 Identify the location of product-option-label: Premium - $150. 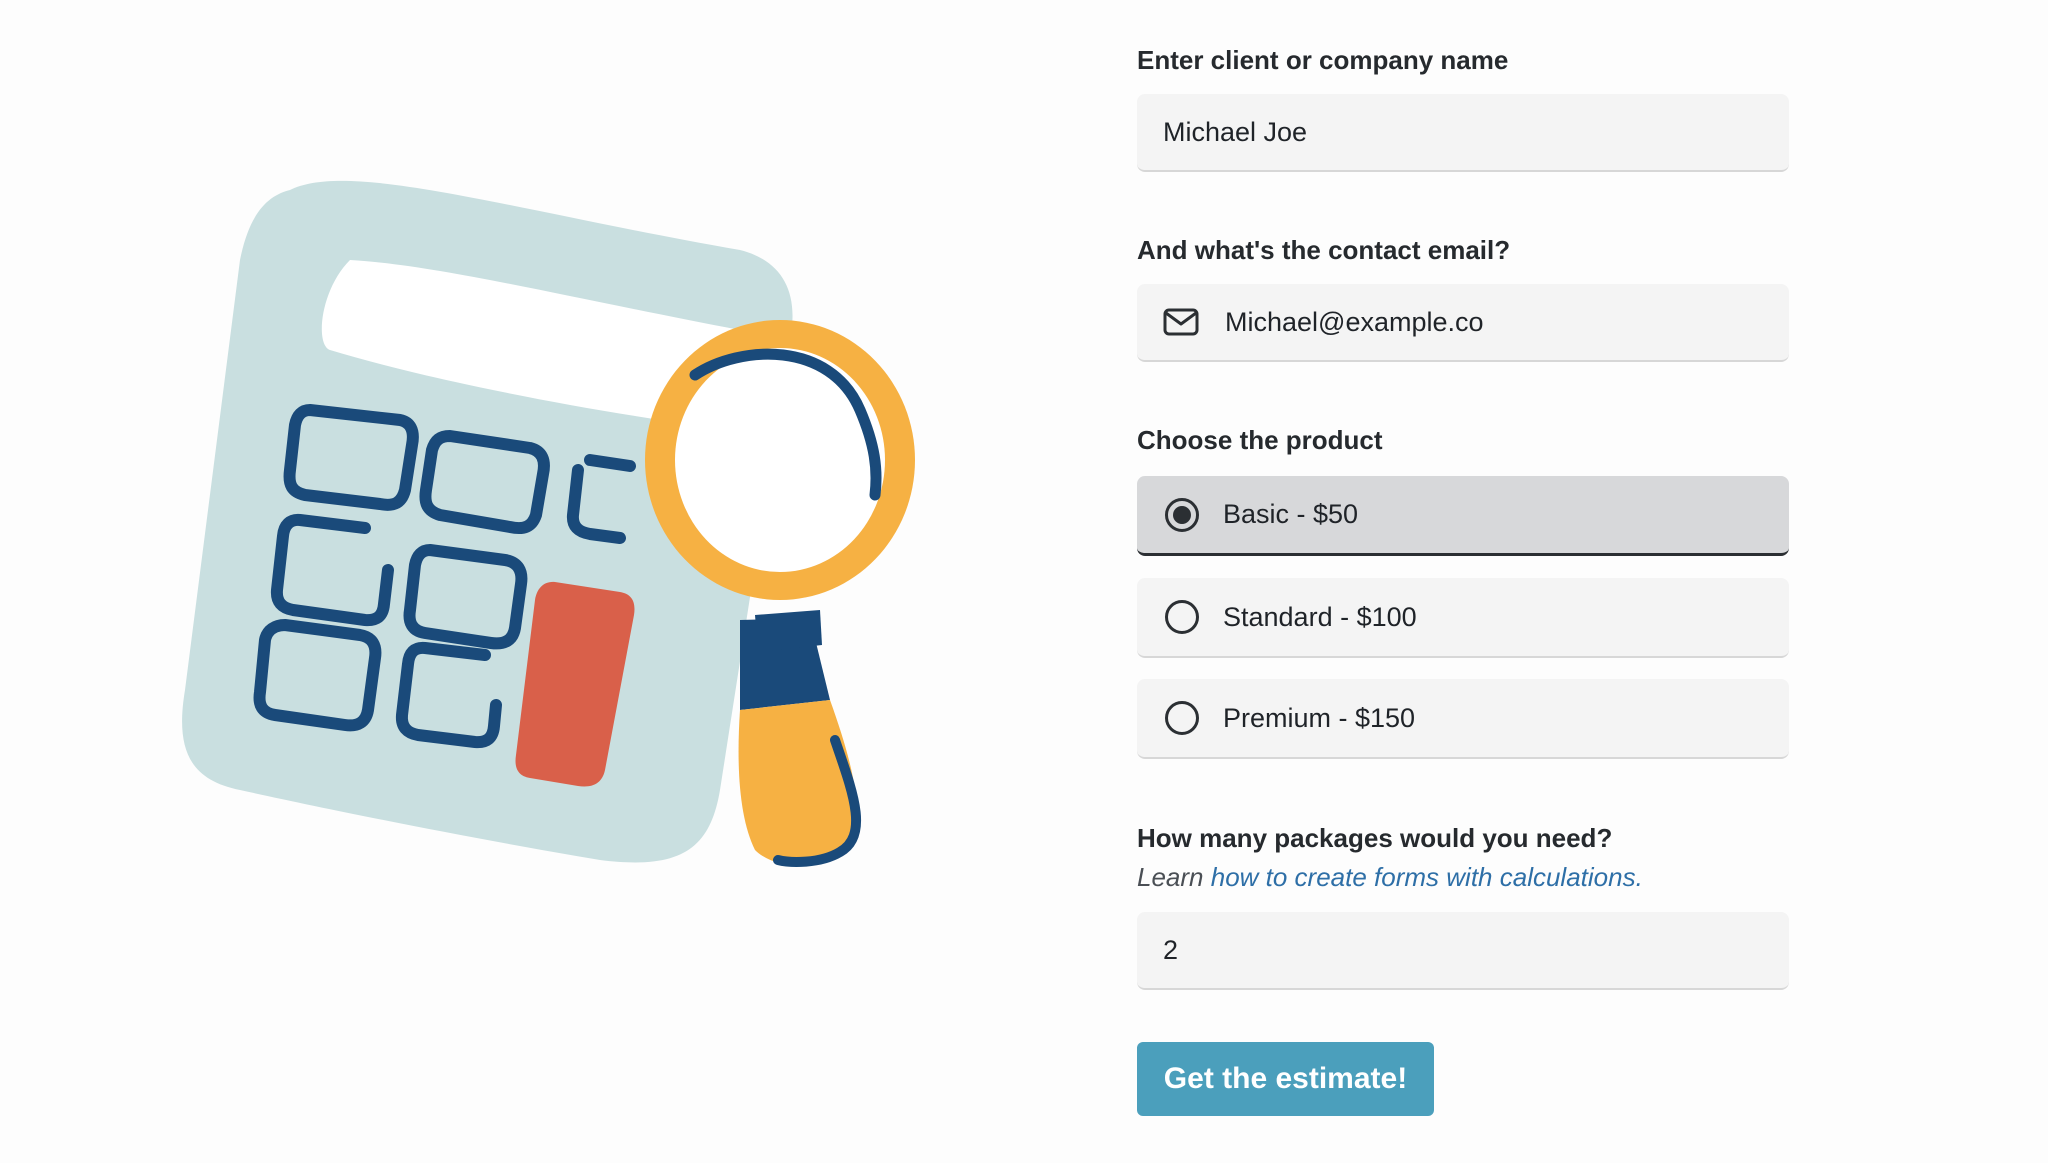
(1319, 717).